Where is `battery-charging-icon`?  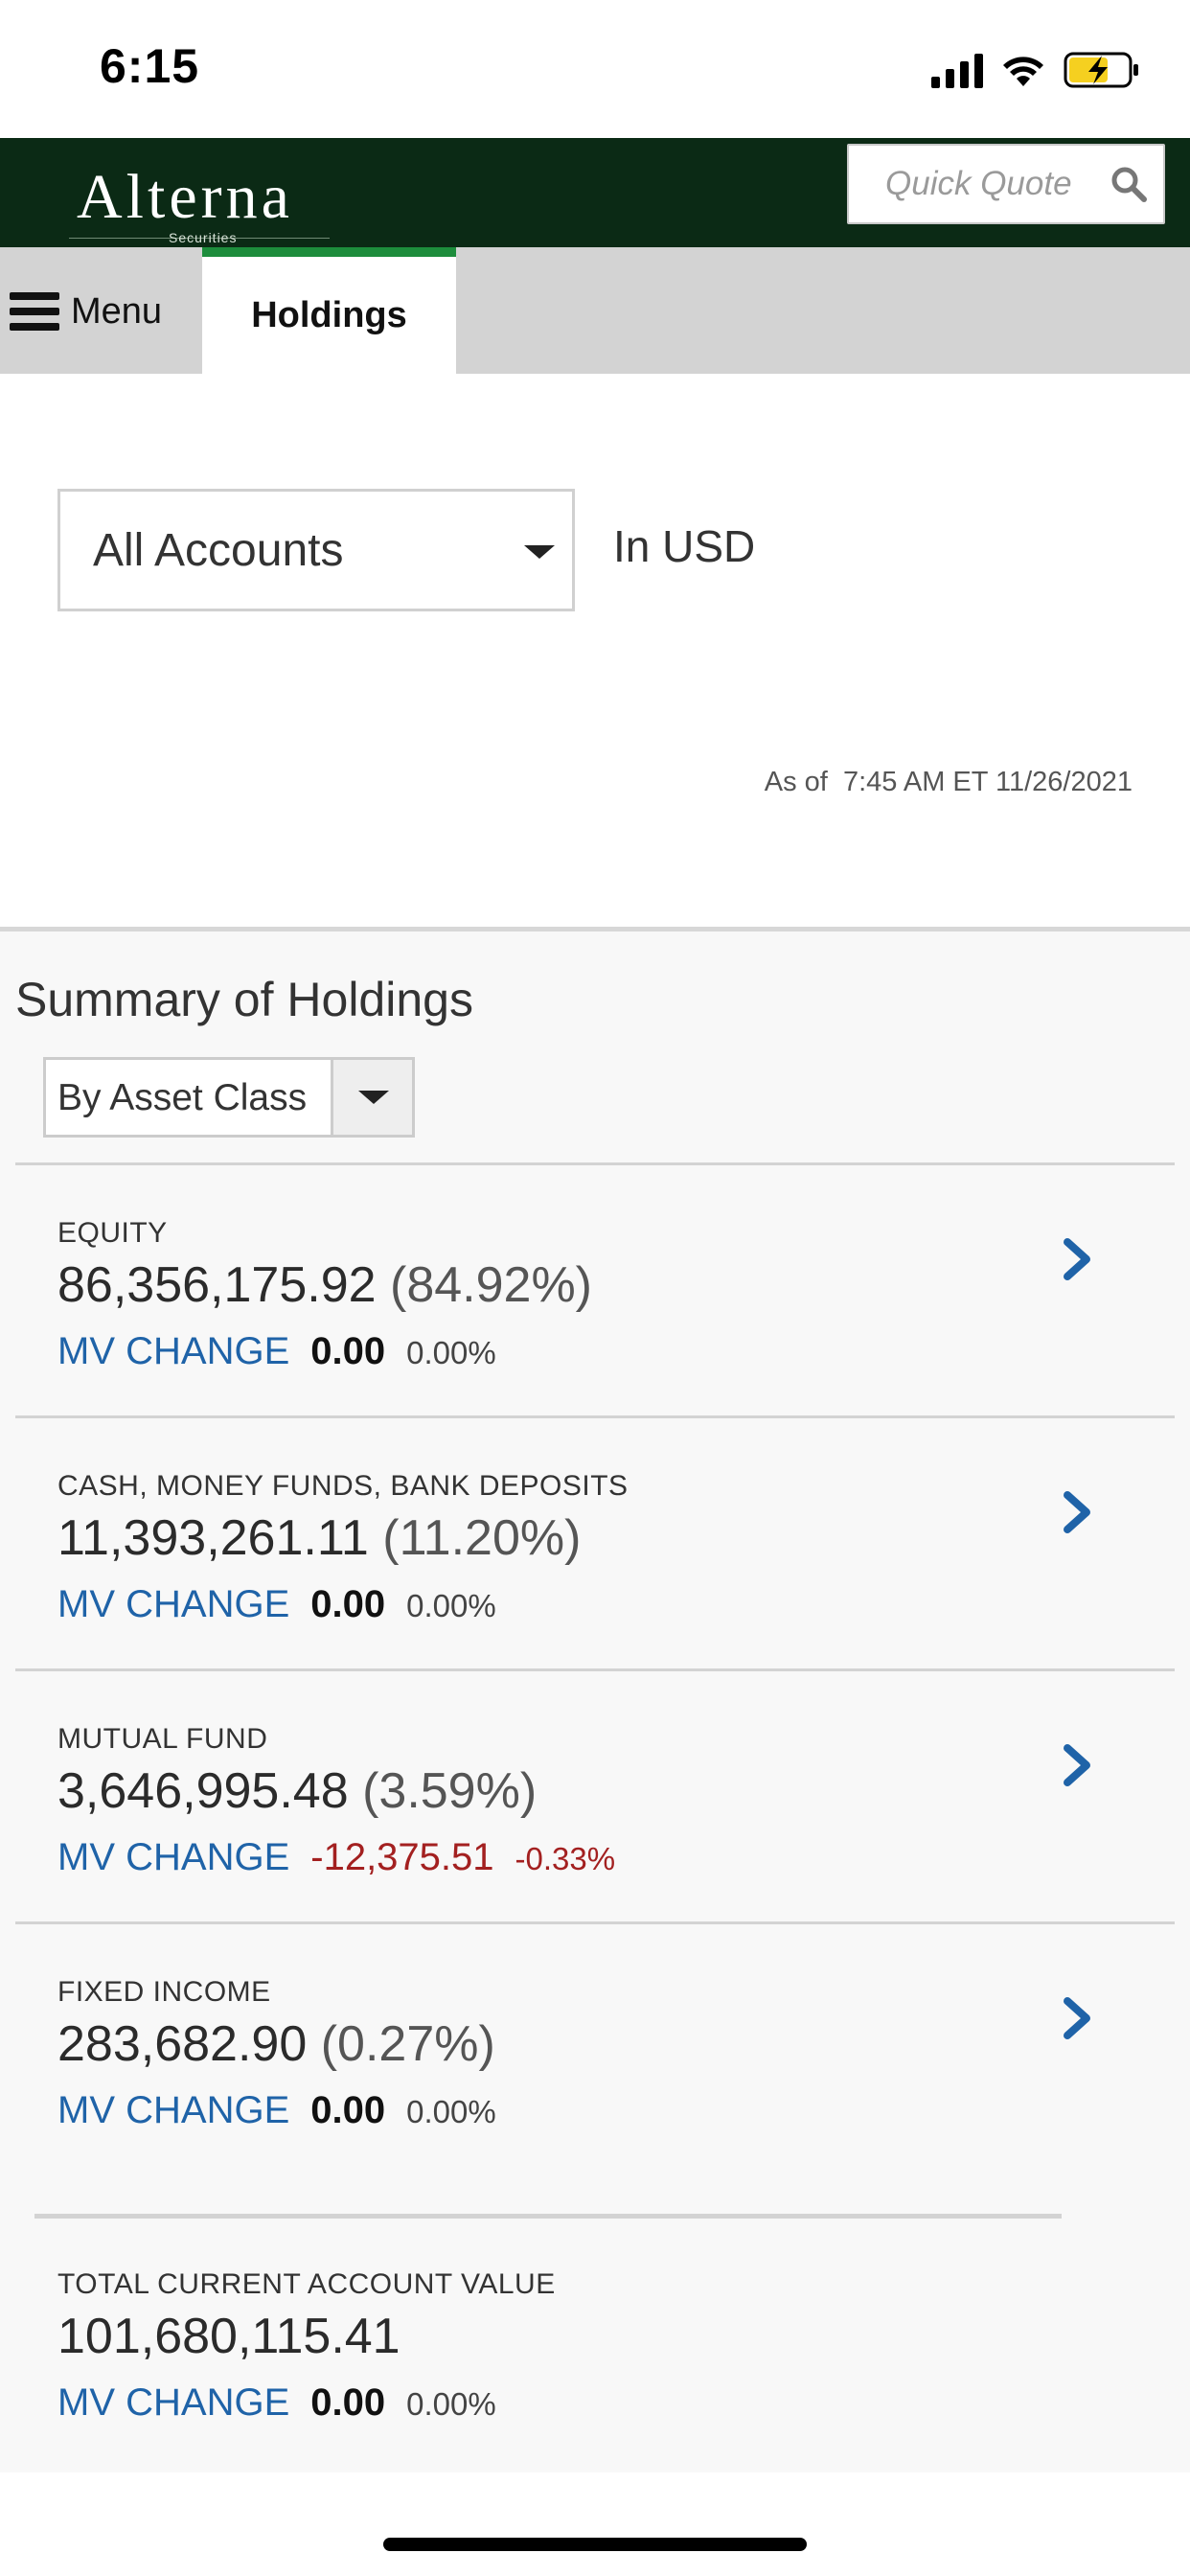
battery-charging-icon is located at coordinates (1101, 70).